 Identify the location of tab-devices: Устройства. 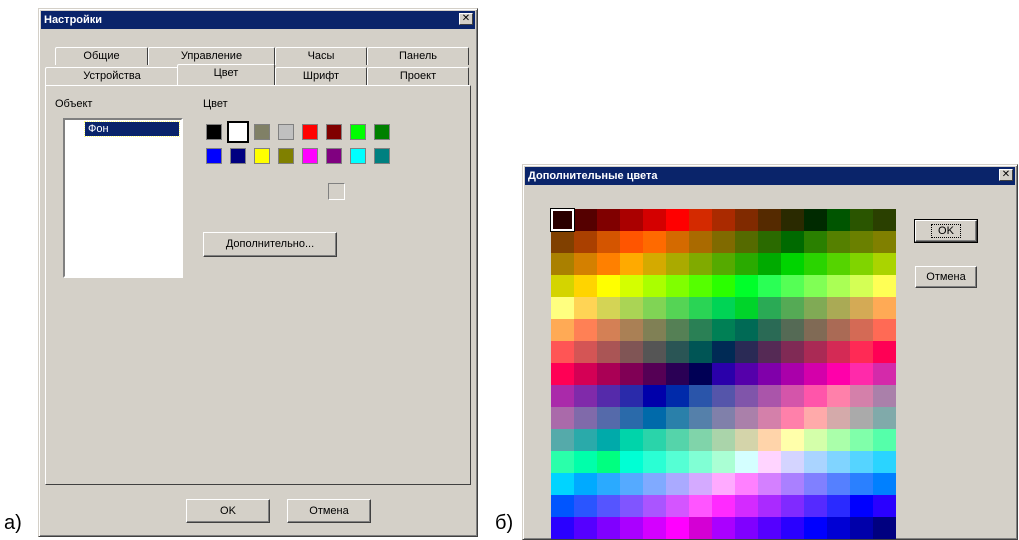
(112, 76).